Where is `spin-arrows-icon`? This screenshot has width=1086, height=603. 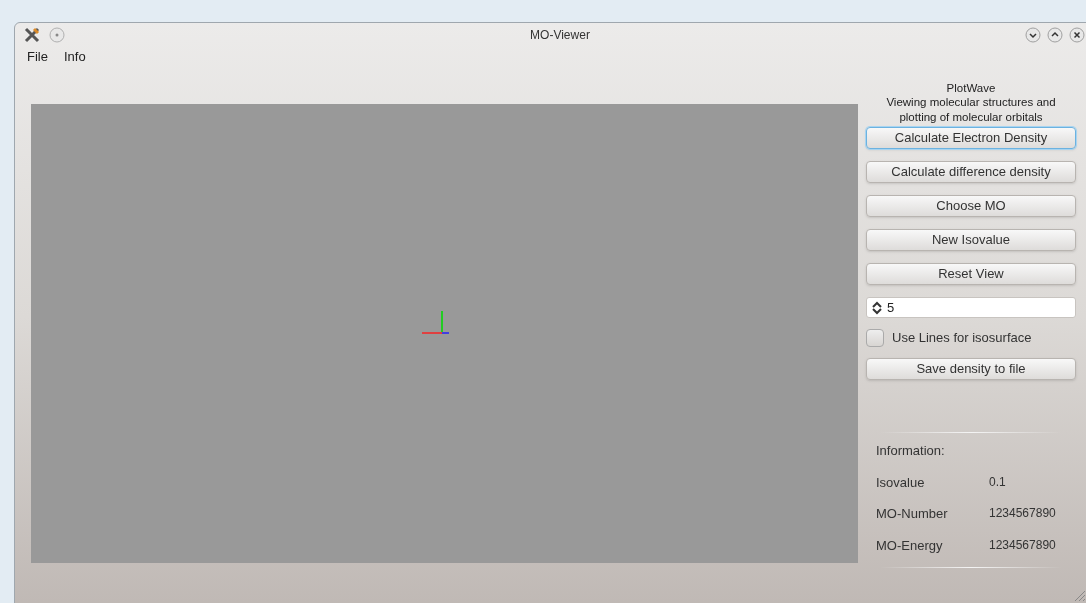
spin-arrows-icon is located at coordinates (877, 307).